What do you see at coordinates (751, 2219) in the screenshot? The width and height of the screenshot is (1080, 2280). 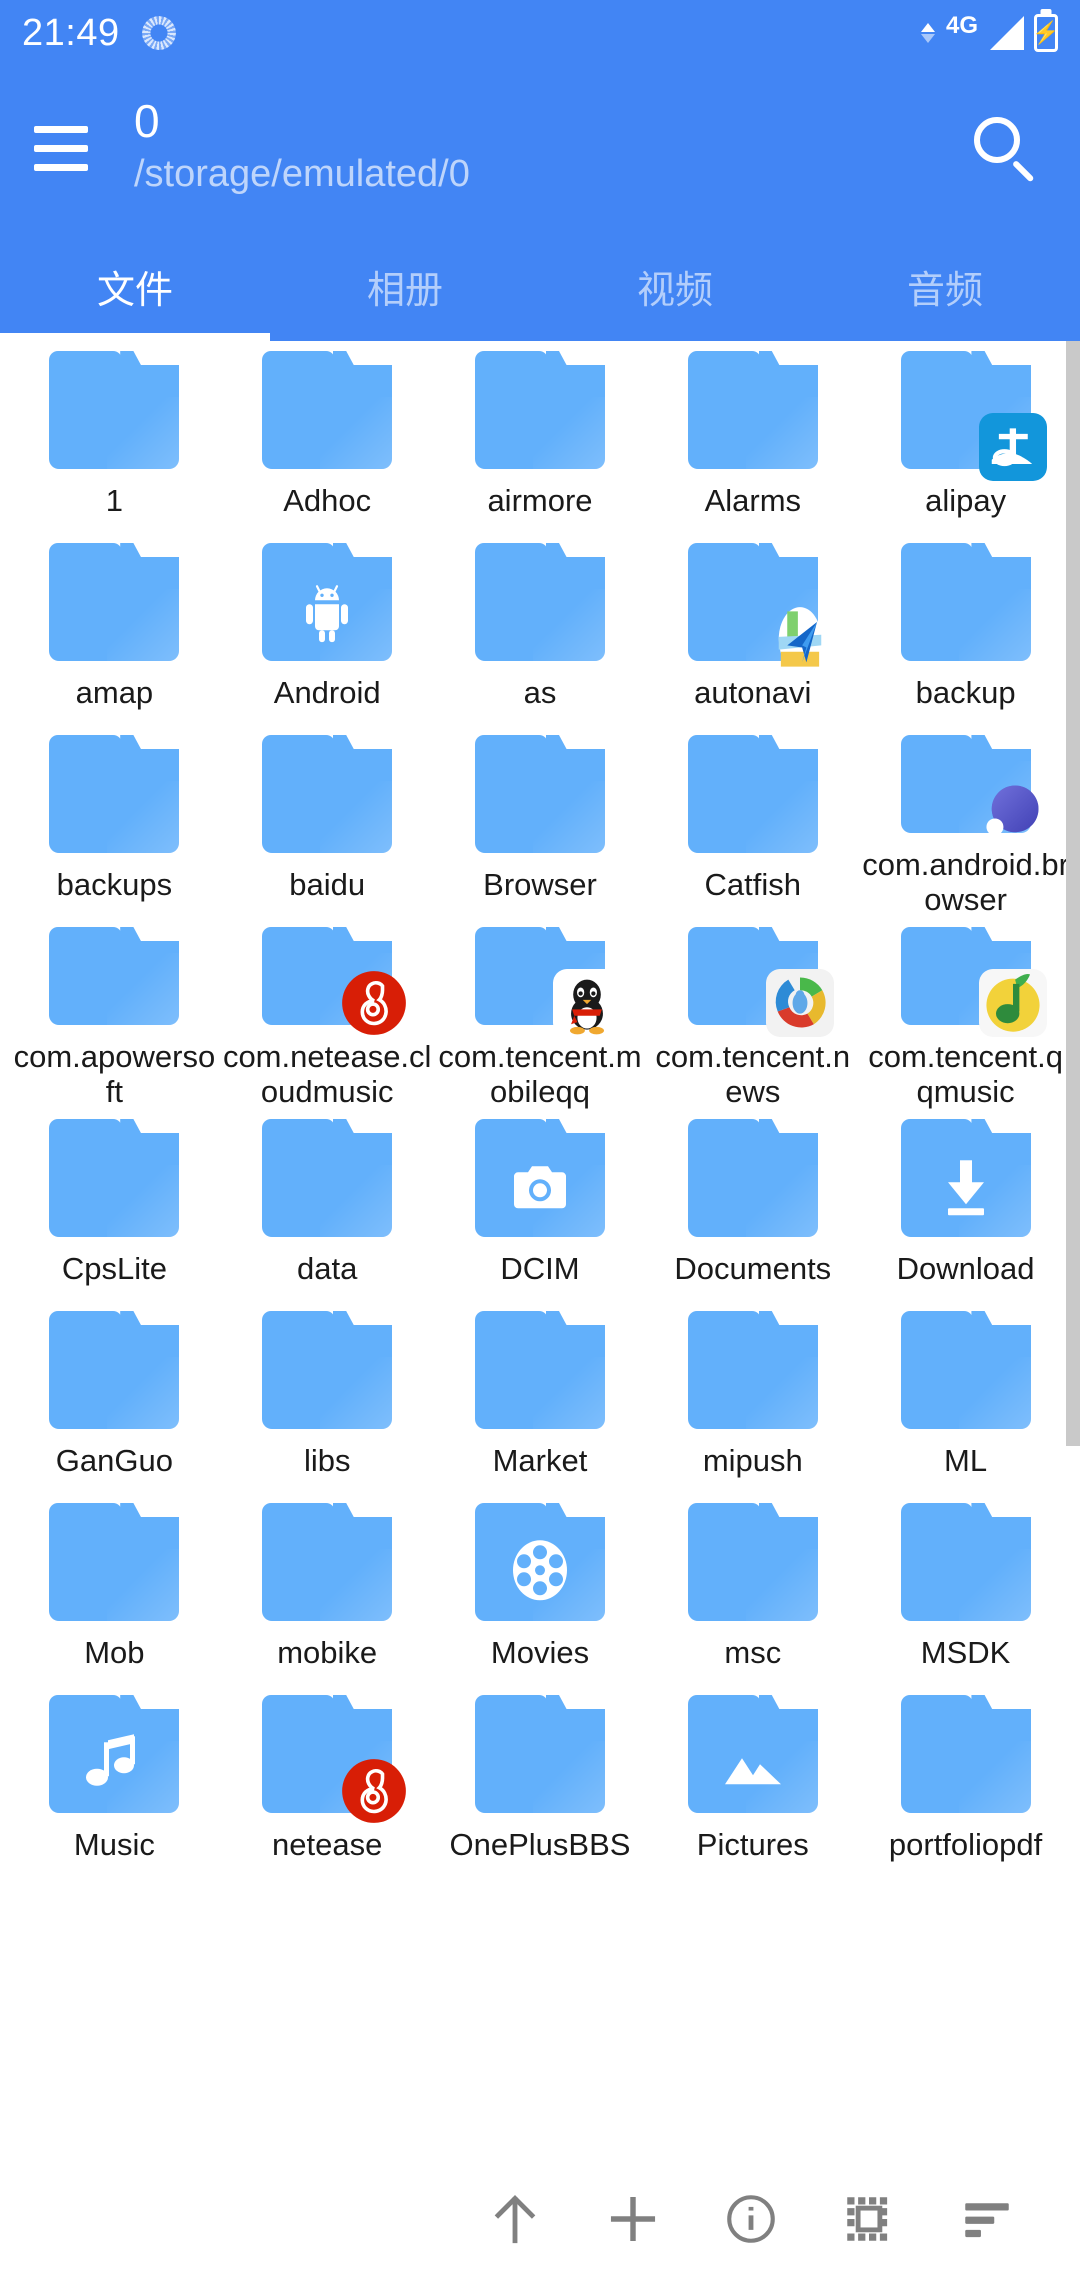 I see `info-button` at bounding box center [751, 2219].